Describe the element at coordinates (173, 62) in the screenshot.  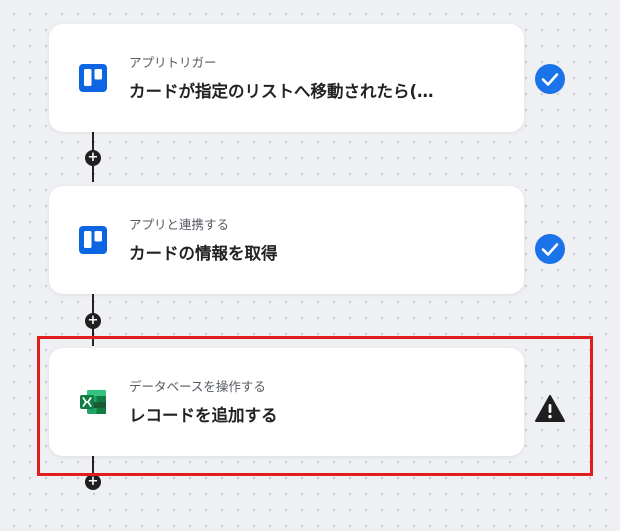
I see `step-subtitle: アプリトリガー` at that location.